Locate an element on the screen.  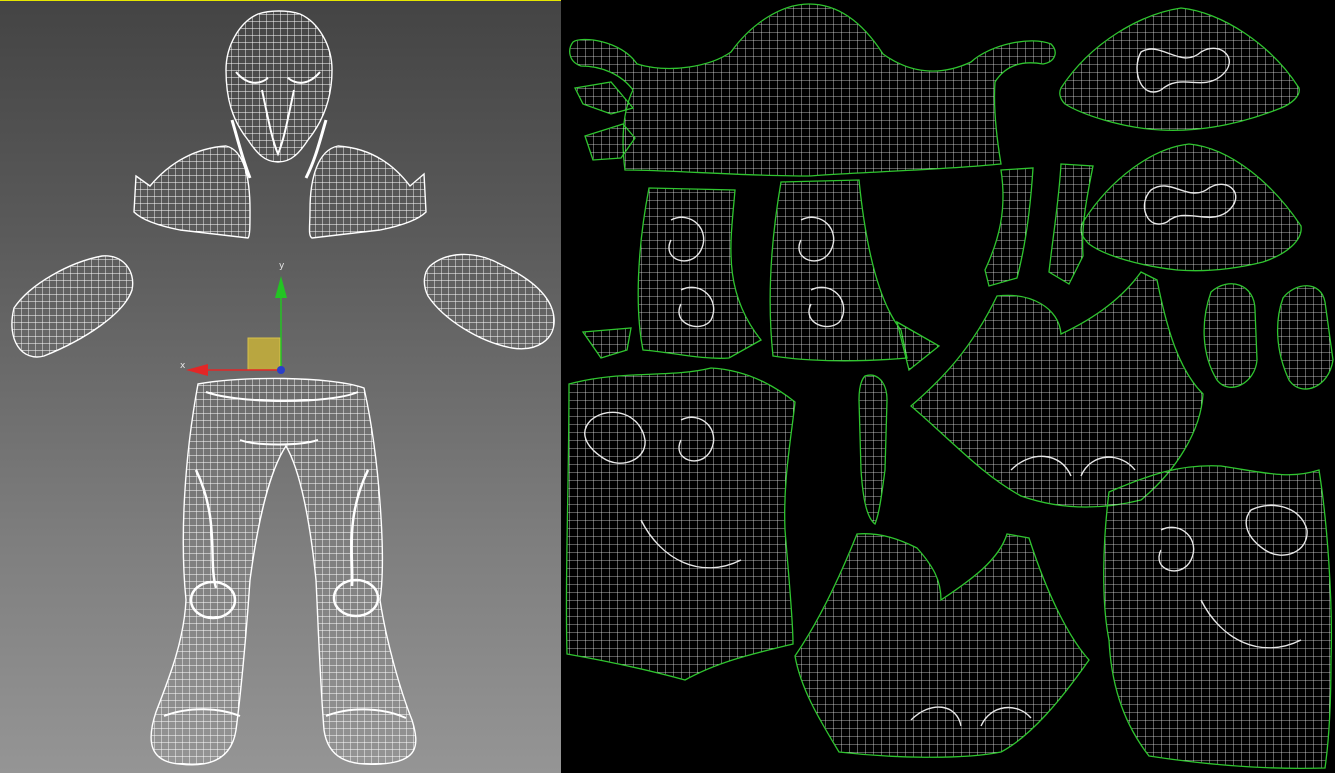
mesh-shoulder-left is located at coordinates (192, 192).